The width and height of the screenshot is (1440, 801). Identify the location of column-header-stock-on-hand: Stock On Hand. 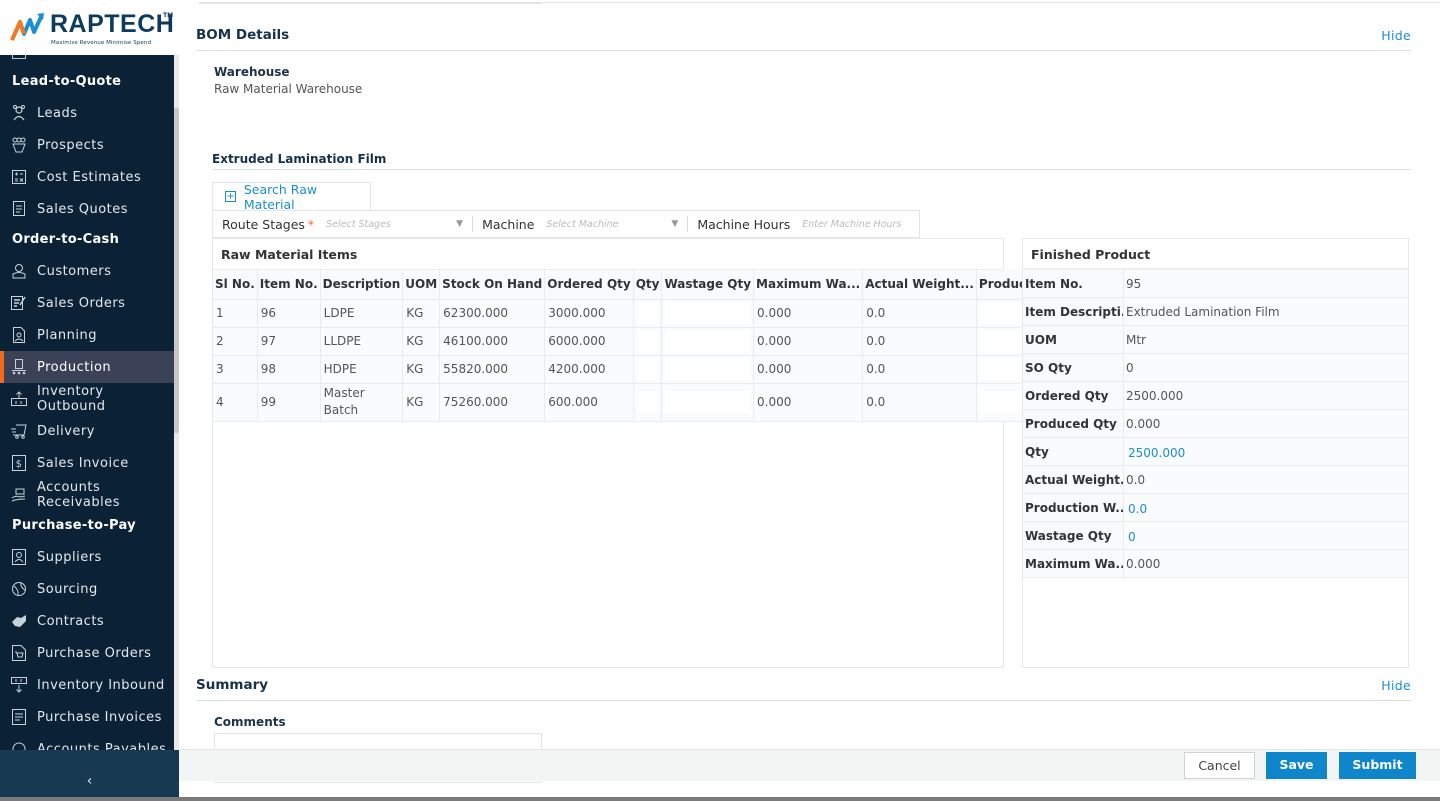
(492, 285).